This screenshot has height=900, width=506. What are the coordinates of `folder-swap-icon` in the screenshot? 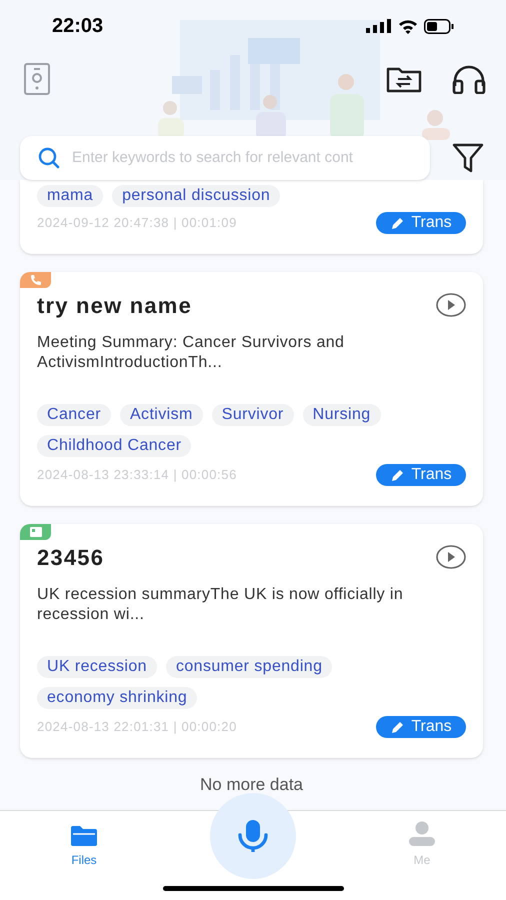 It's located at (404, 79).